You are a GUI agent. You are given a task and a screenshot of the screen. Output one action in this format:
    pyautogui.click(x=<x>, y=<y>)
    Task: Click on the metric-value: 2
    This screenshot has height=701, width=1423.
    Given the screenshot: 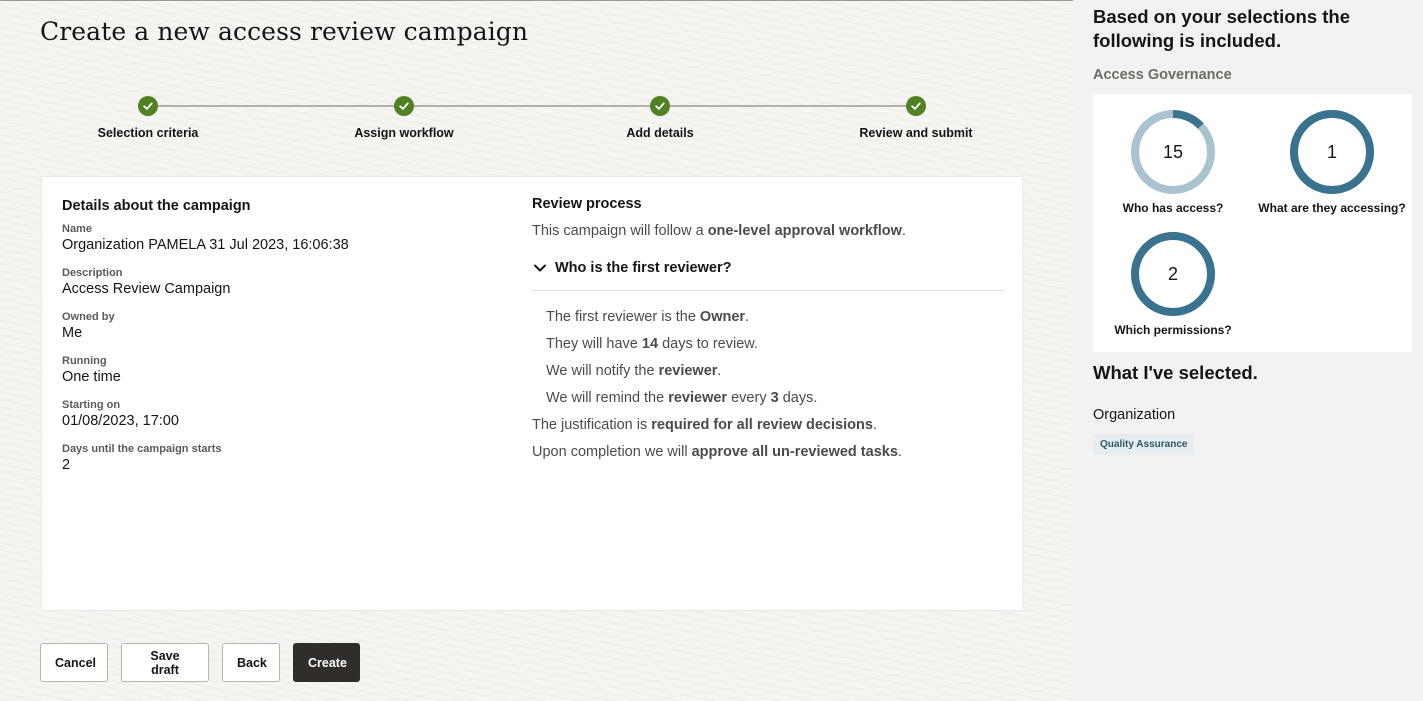 What is the action you would take?
    pyautogui.click(x=1173, y=274)
    